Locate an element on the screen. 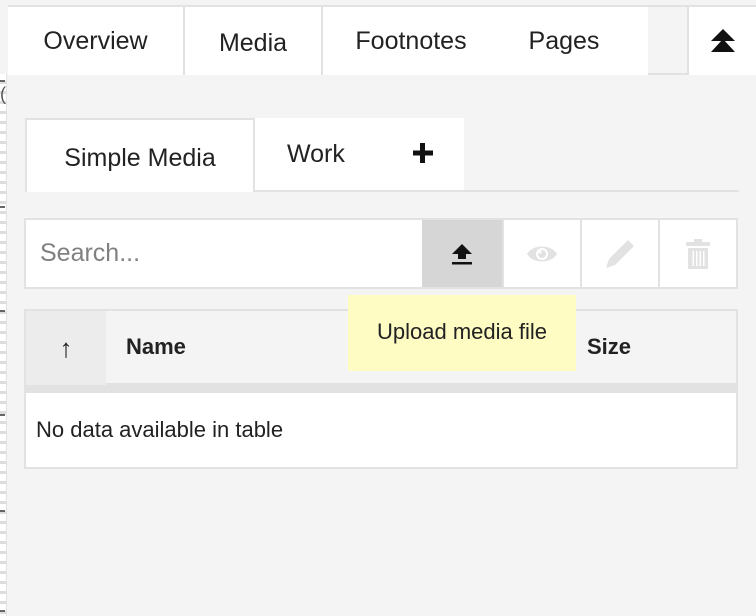 The image size is (756, 616). sort-column-header: ↑ is located at coordinates (66, 348).